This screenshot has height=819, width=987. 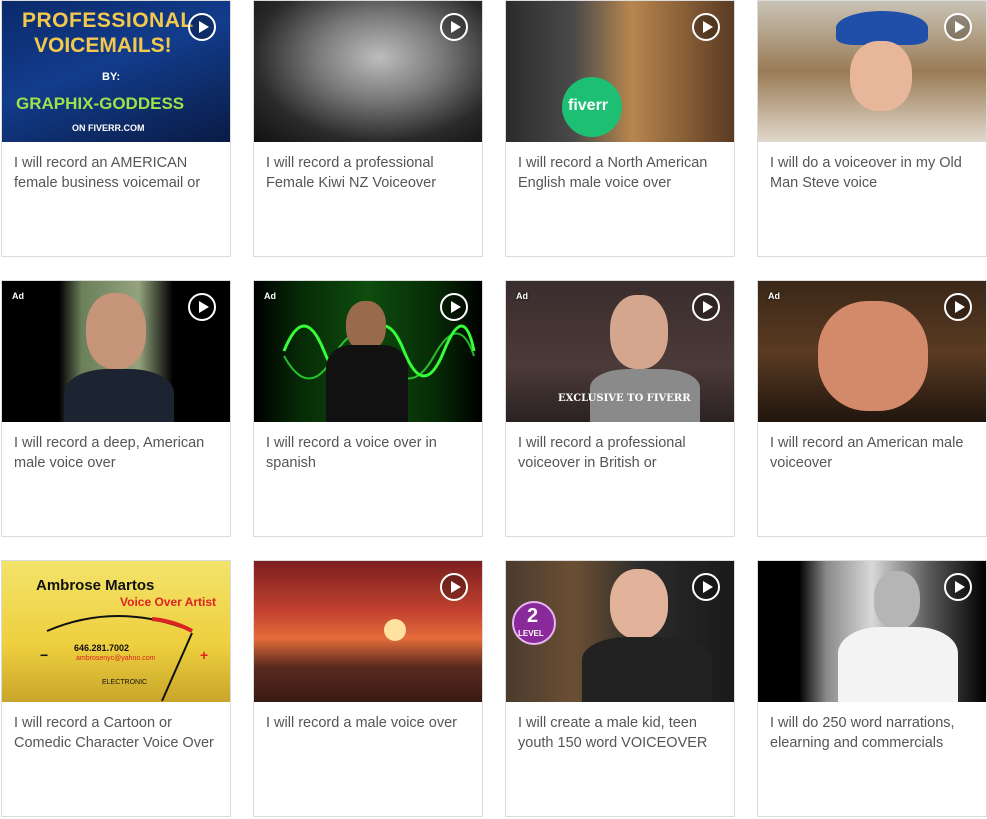 I want to click on shirt-image, so click(x=898, y=664).